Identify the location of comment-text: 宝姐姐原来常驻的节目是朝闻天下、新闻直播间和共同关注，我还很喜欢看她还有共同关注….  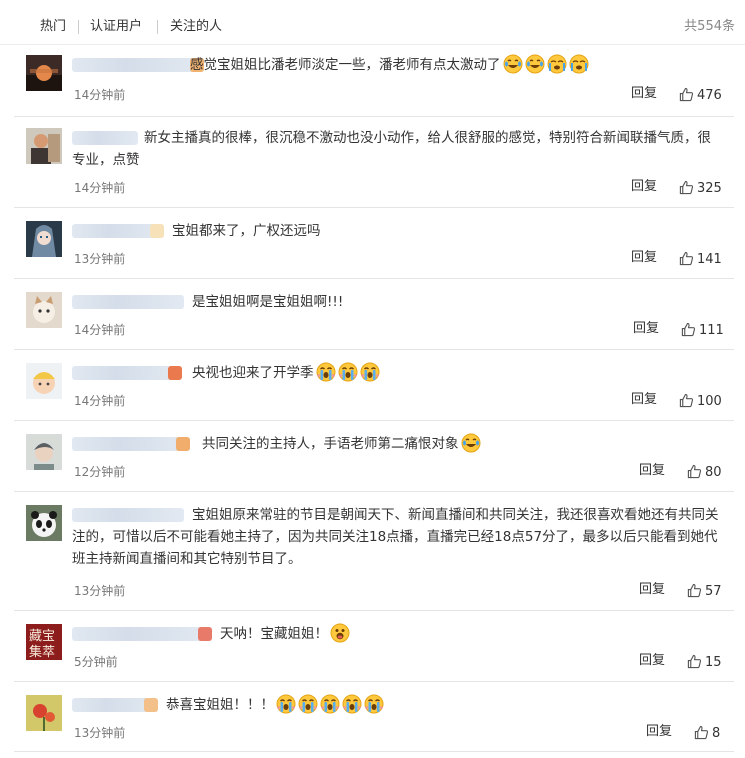
(397, 537).